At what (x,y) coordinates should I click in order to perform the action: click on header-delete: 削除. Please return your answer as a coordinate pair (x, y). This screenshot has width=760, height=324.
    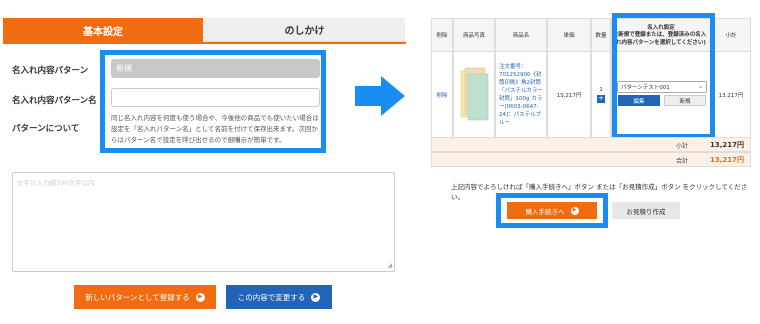
    Looking at the image, I should click on (442, 35).